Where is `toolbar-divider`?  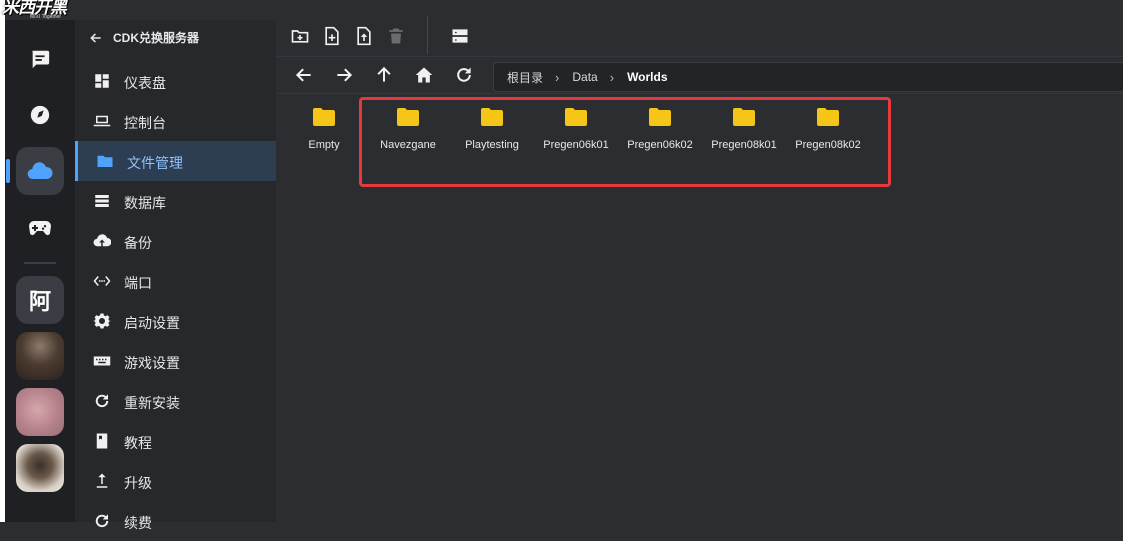 toolbar-divider is located at coordinates (427, 35).